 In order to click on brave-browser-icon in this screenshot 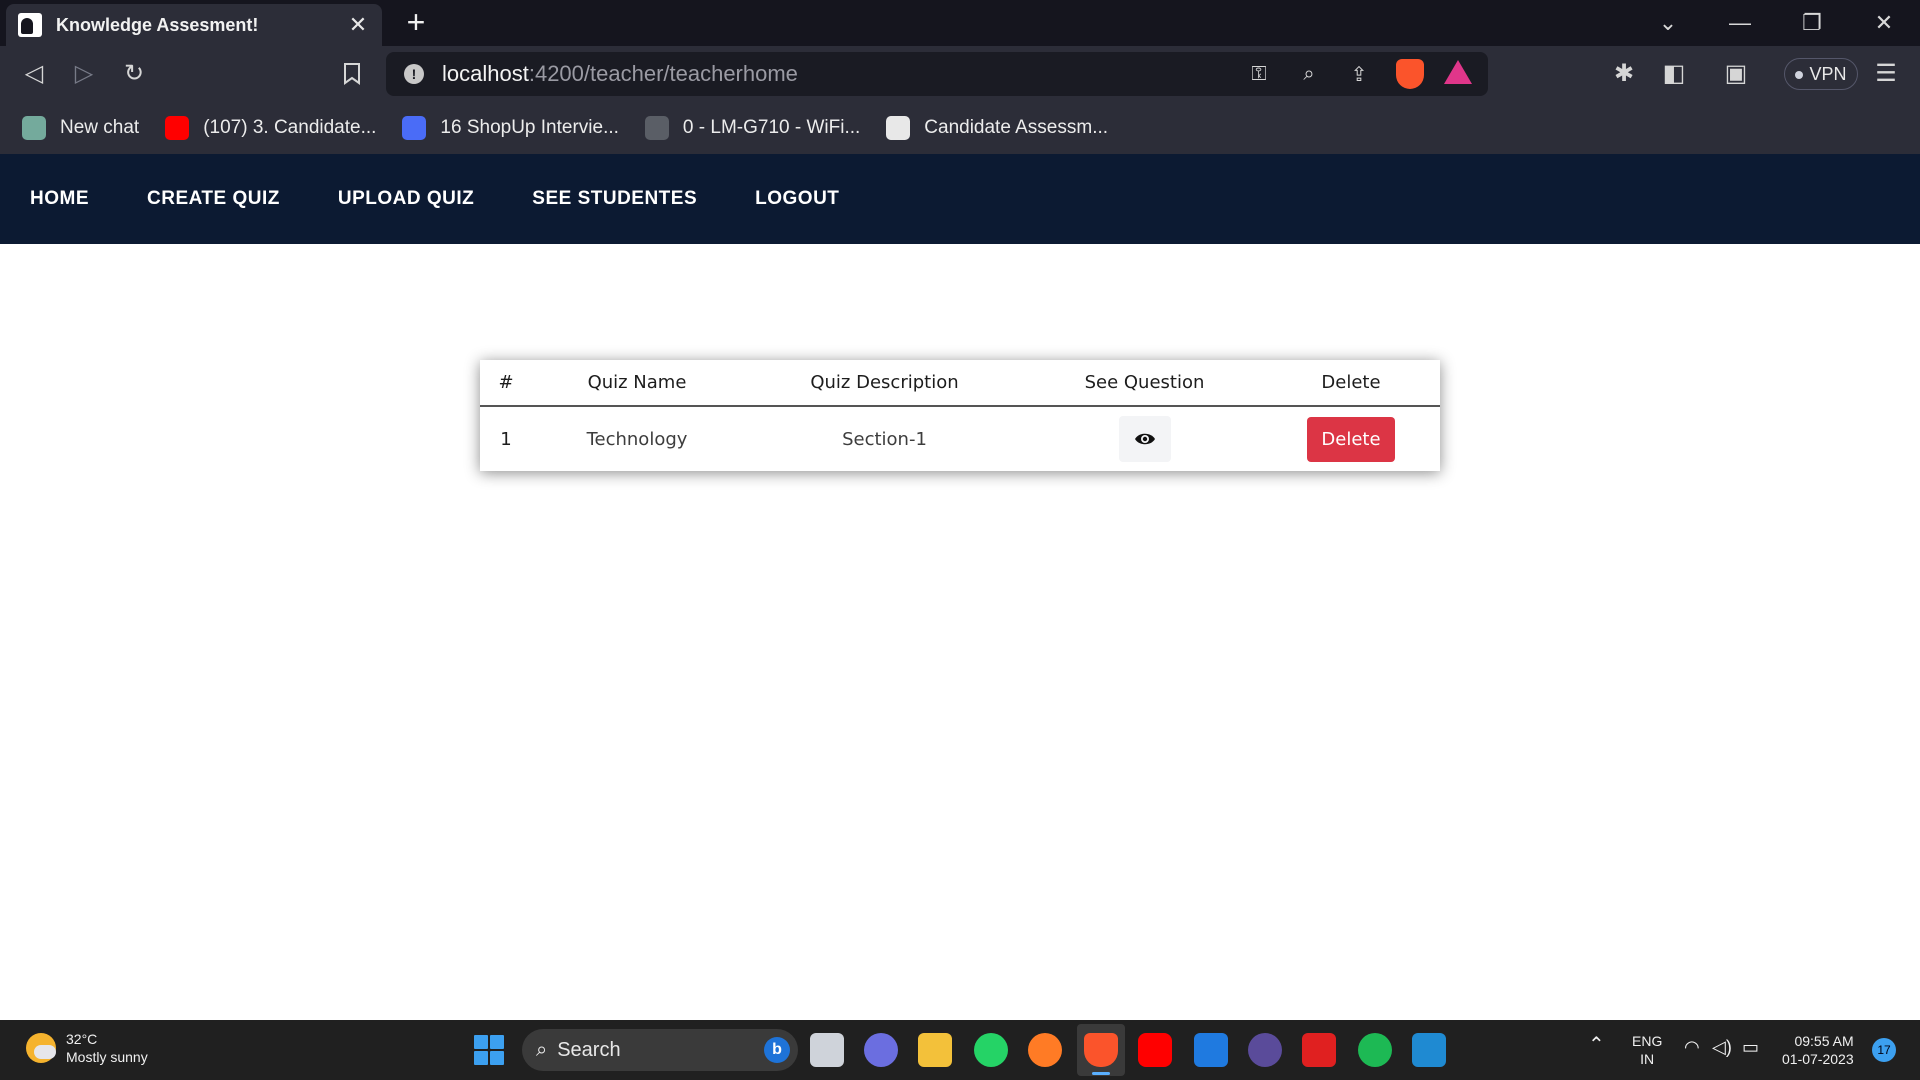, I will do `click(1101, 1050)`.